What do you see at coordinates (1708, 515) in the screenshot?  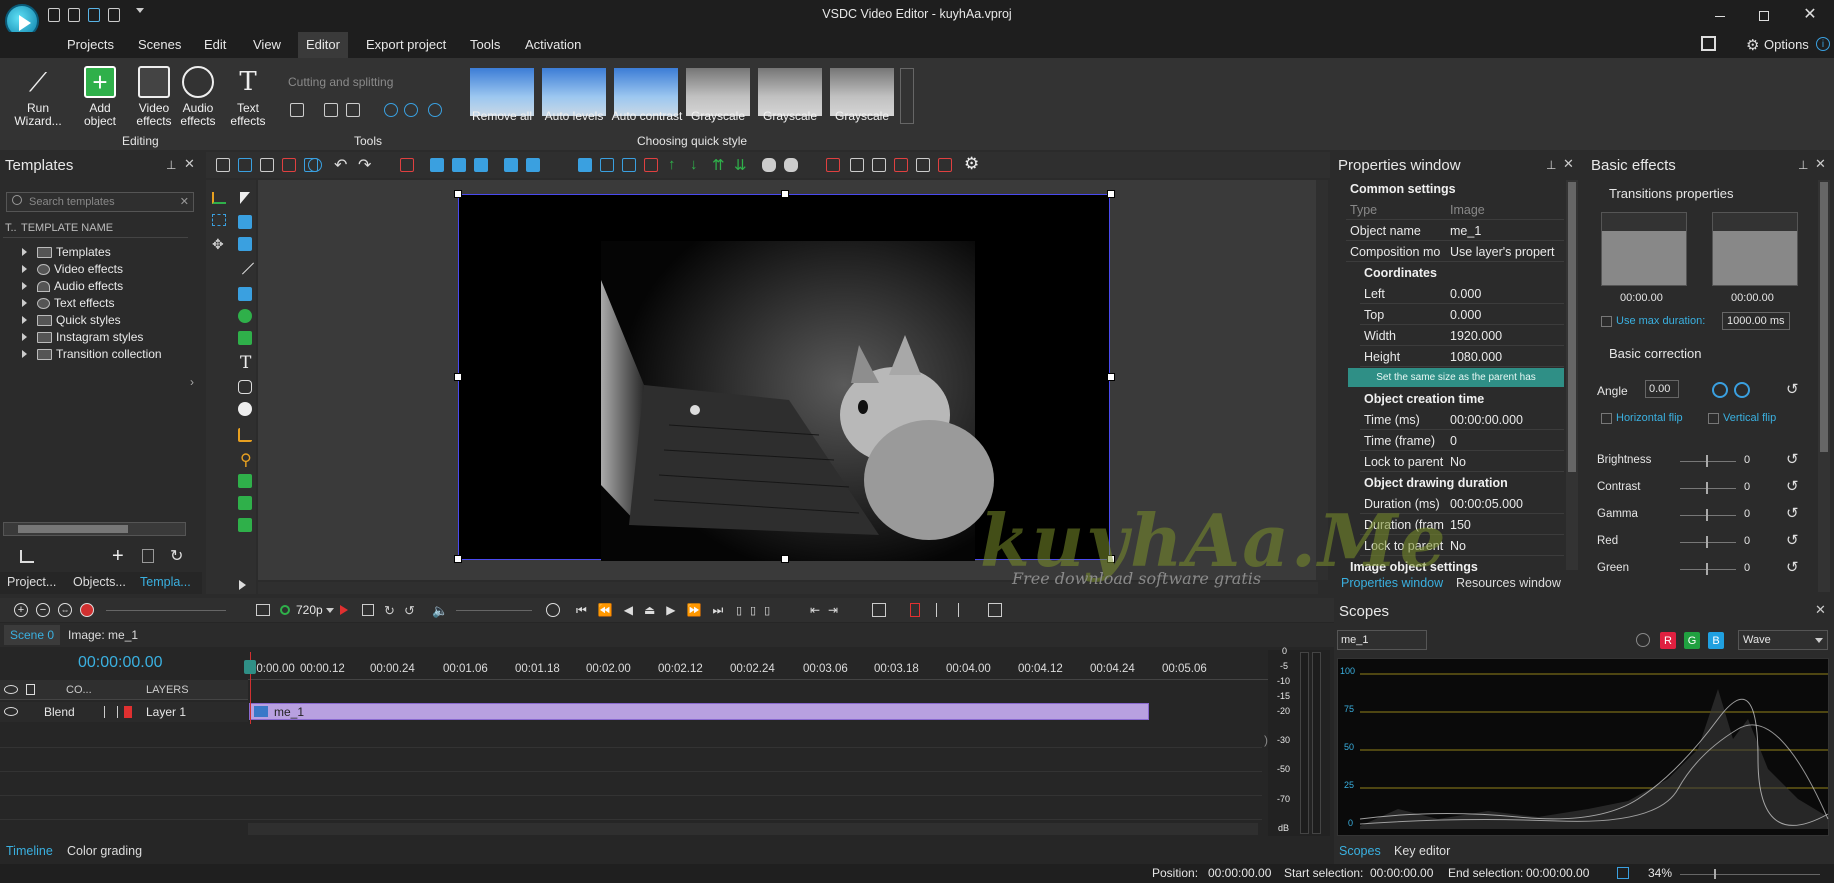 I see `gamma-slider` at bounding box center [1708, 515].